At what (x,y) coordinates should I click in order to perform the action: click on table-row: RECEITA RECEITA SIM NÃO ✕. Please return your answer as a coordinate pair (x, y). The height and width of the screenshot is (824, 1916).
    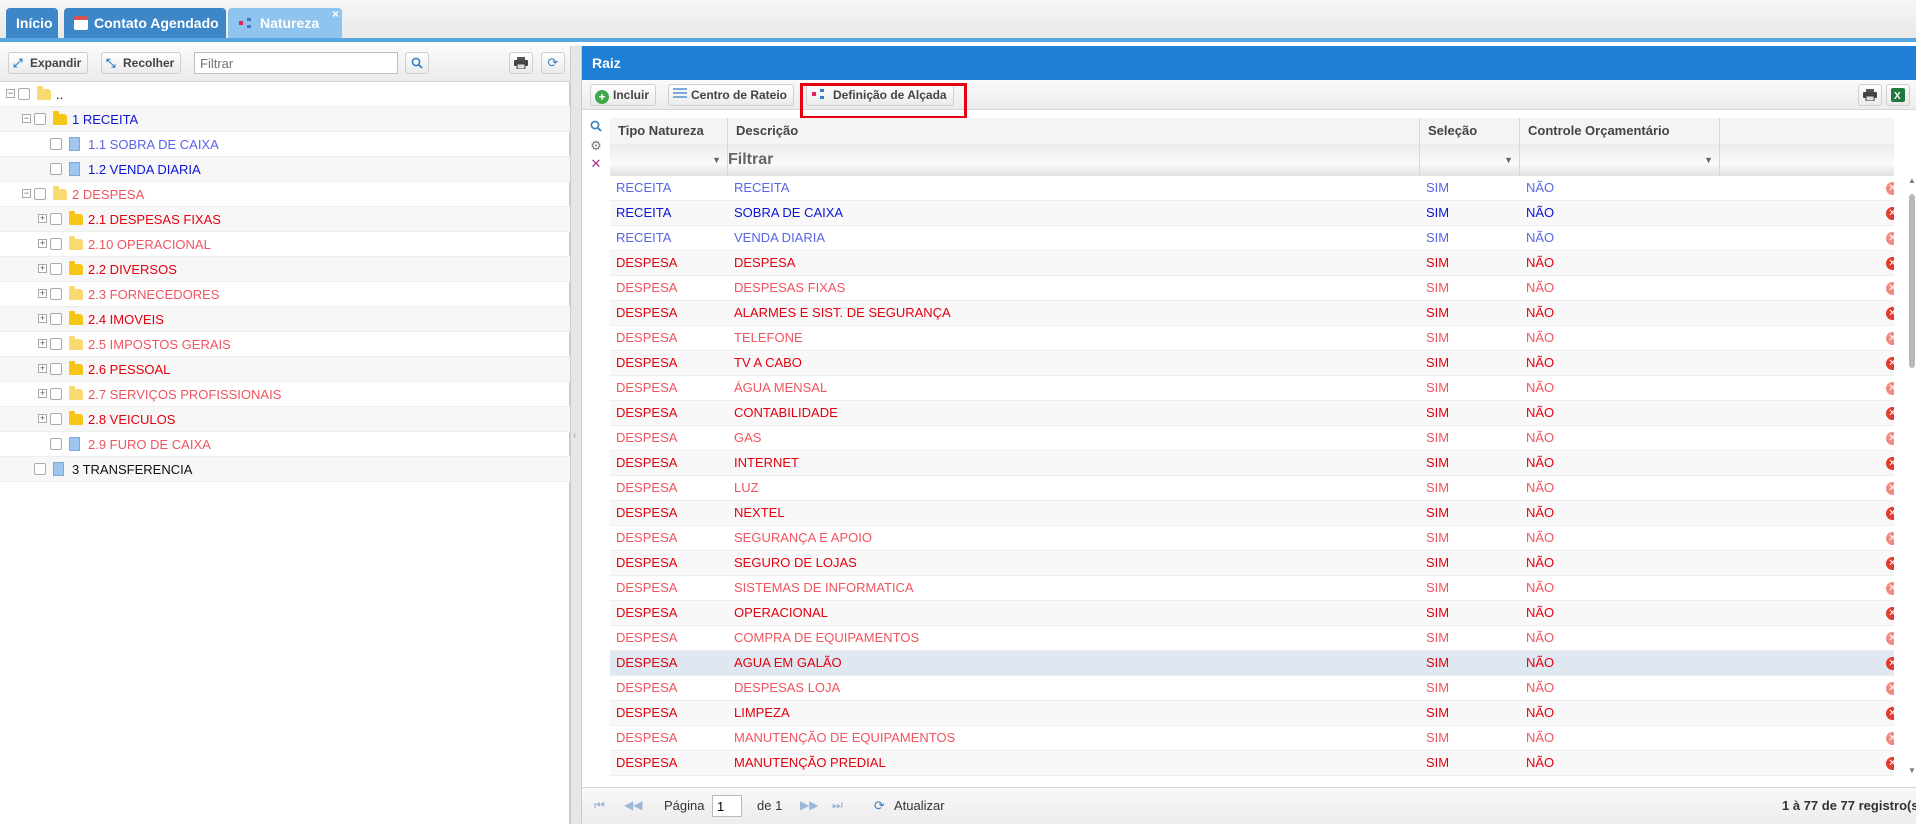
    Looking at the image, I should click on (1252, 188).